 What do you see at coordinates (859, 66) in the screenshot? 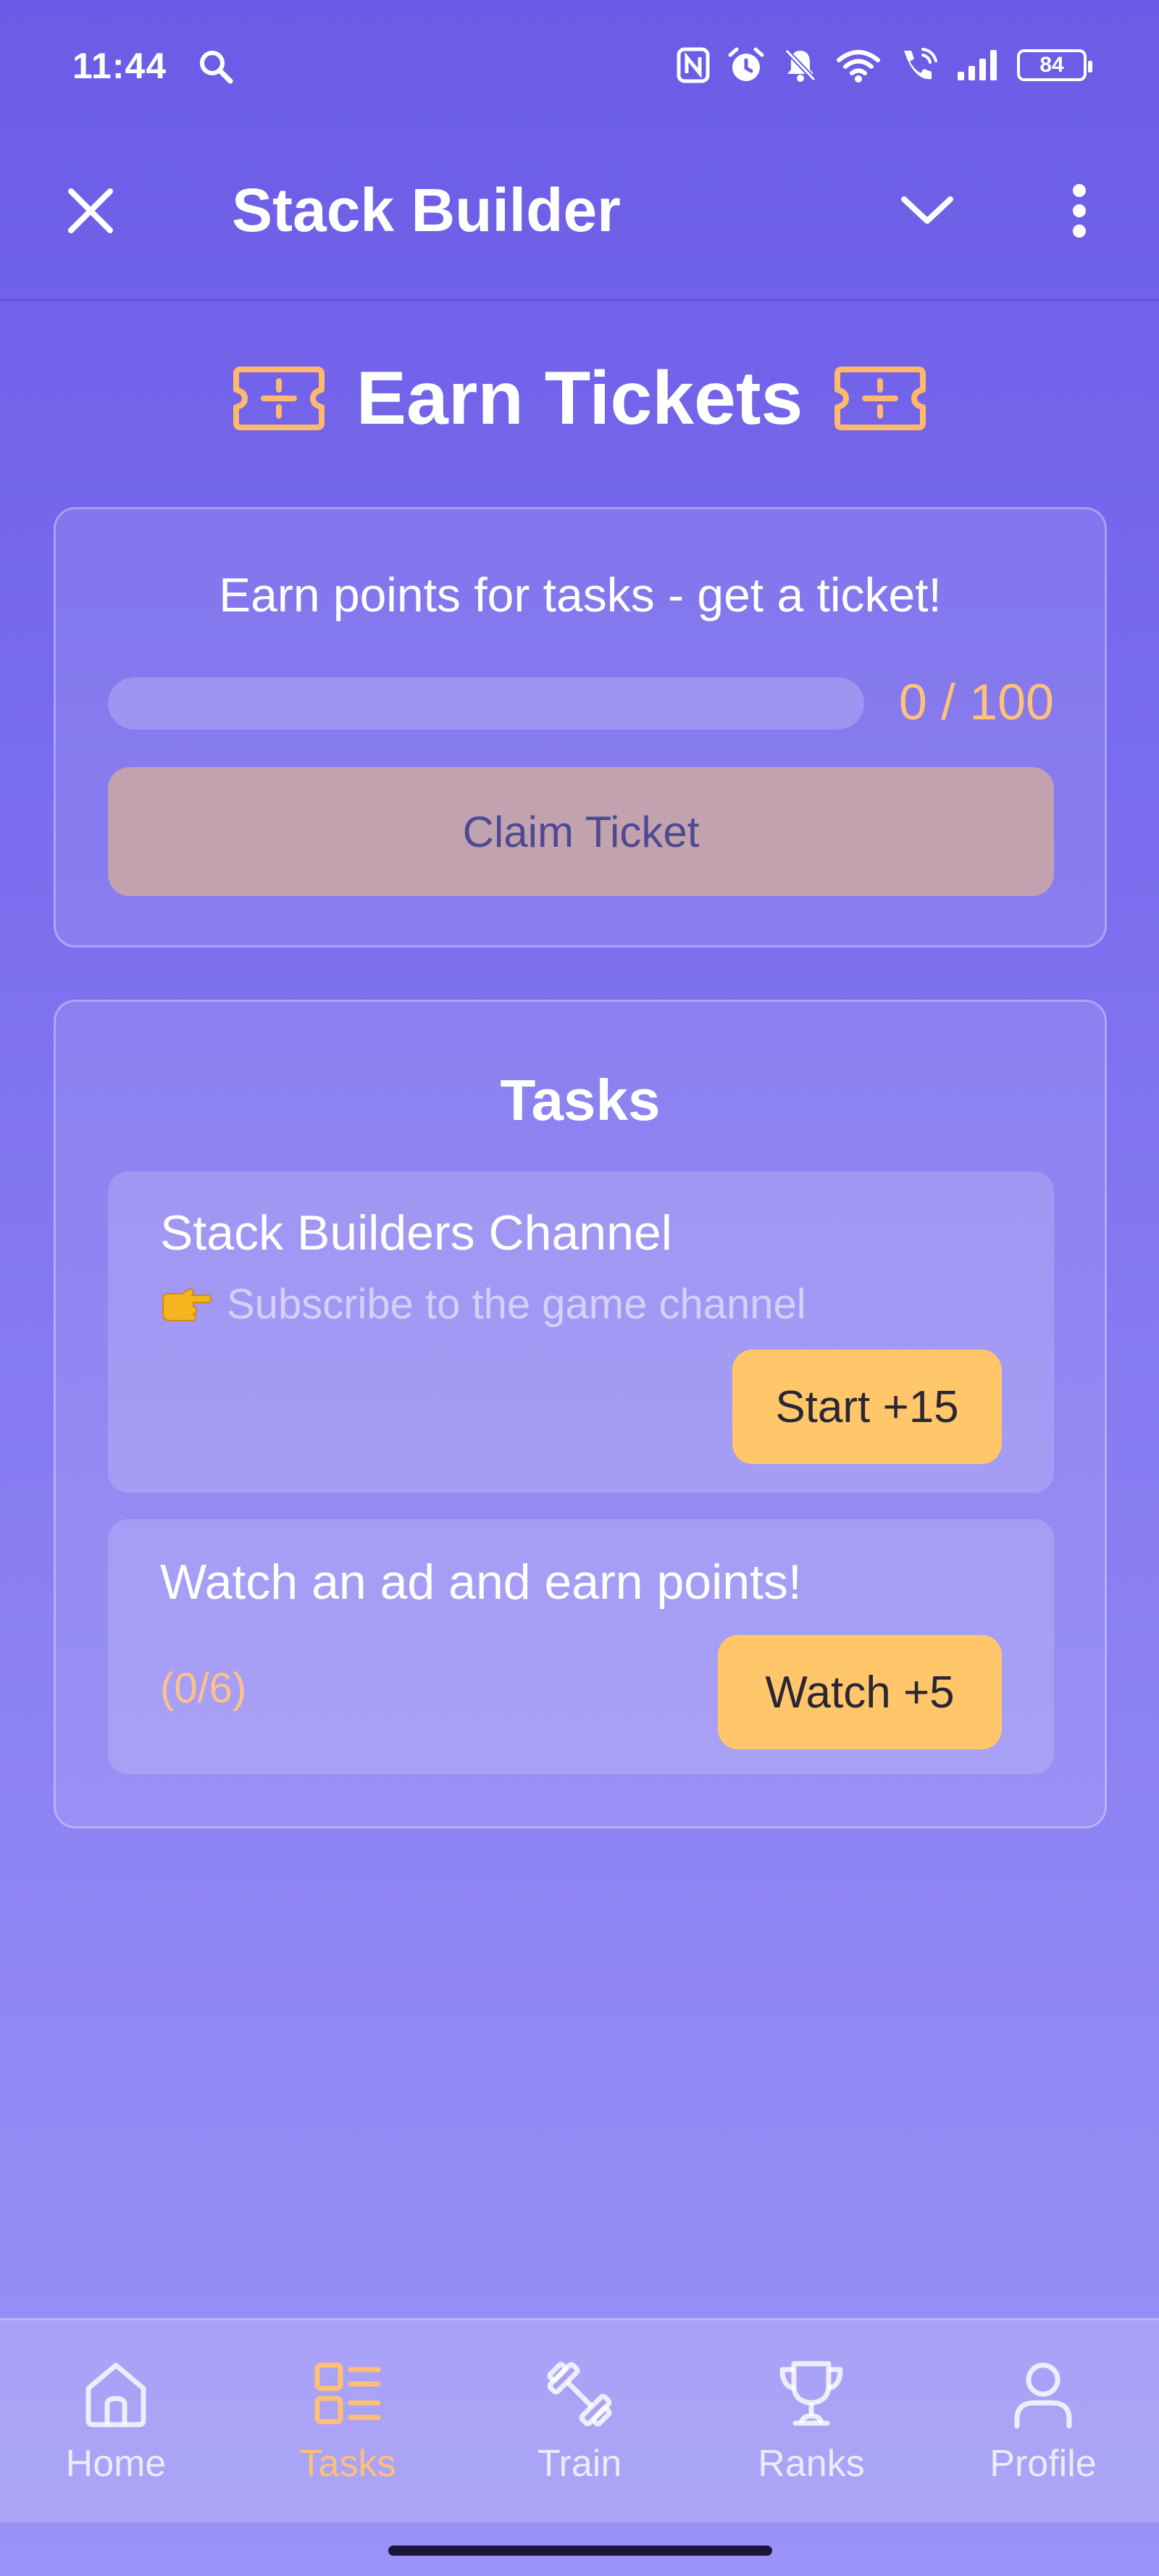
I see `wifi-icon` at bounding box center [859, 66].